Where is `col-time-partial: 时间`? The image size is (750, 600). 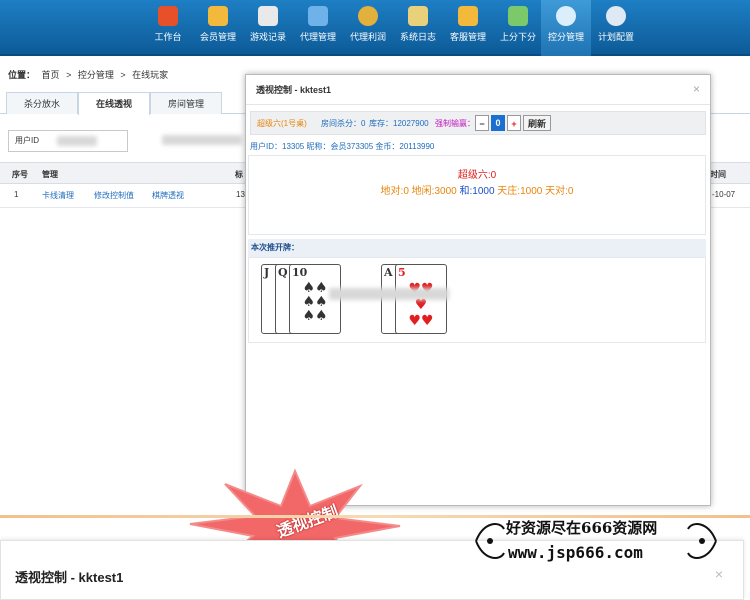 col-time-partial: 时间 is located at coordinates (718, 174).